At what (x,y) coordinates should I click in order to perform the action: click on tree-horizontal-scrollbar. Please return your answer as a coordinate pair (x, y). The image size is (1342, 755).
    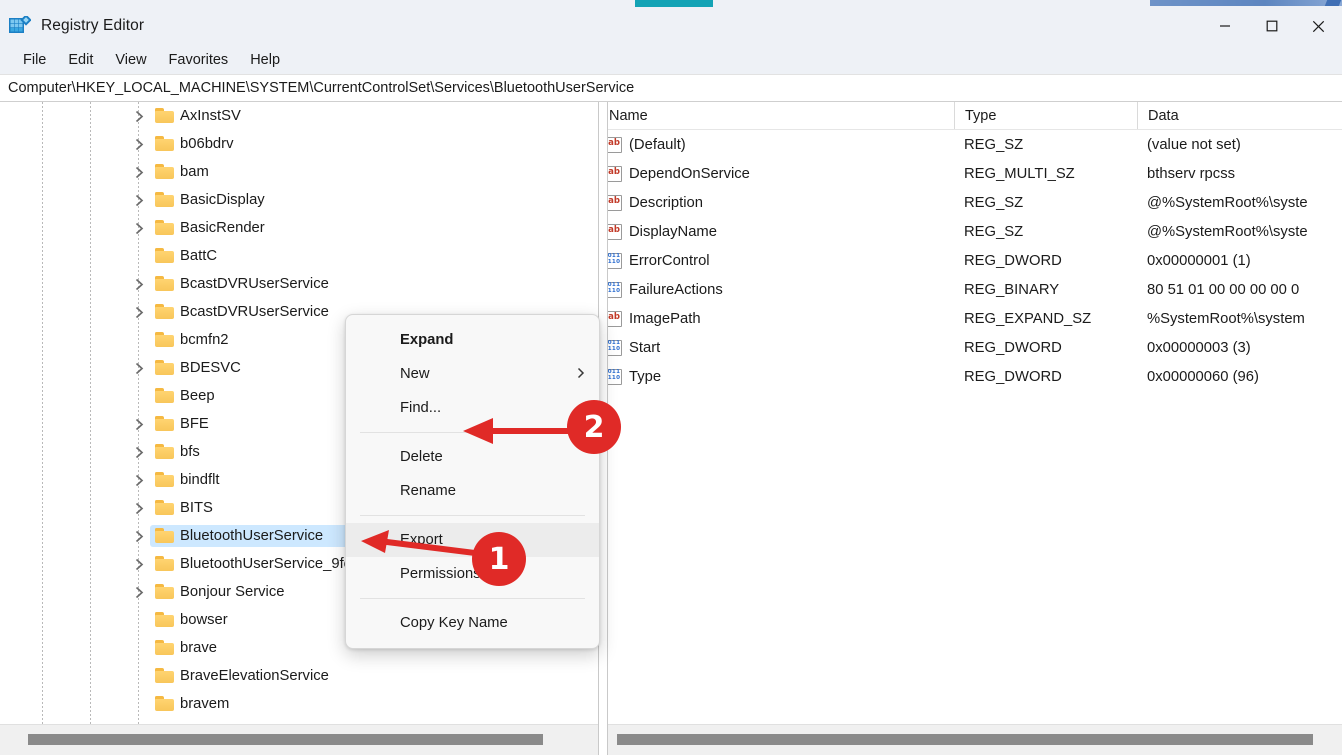
    Looking at the image, I should click on (299, 739).